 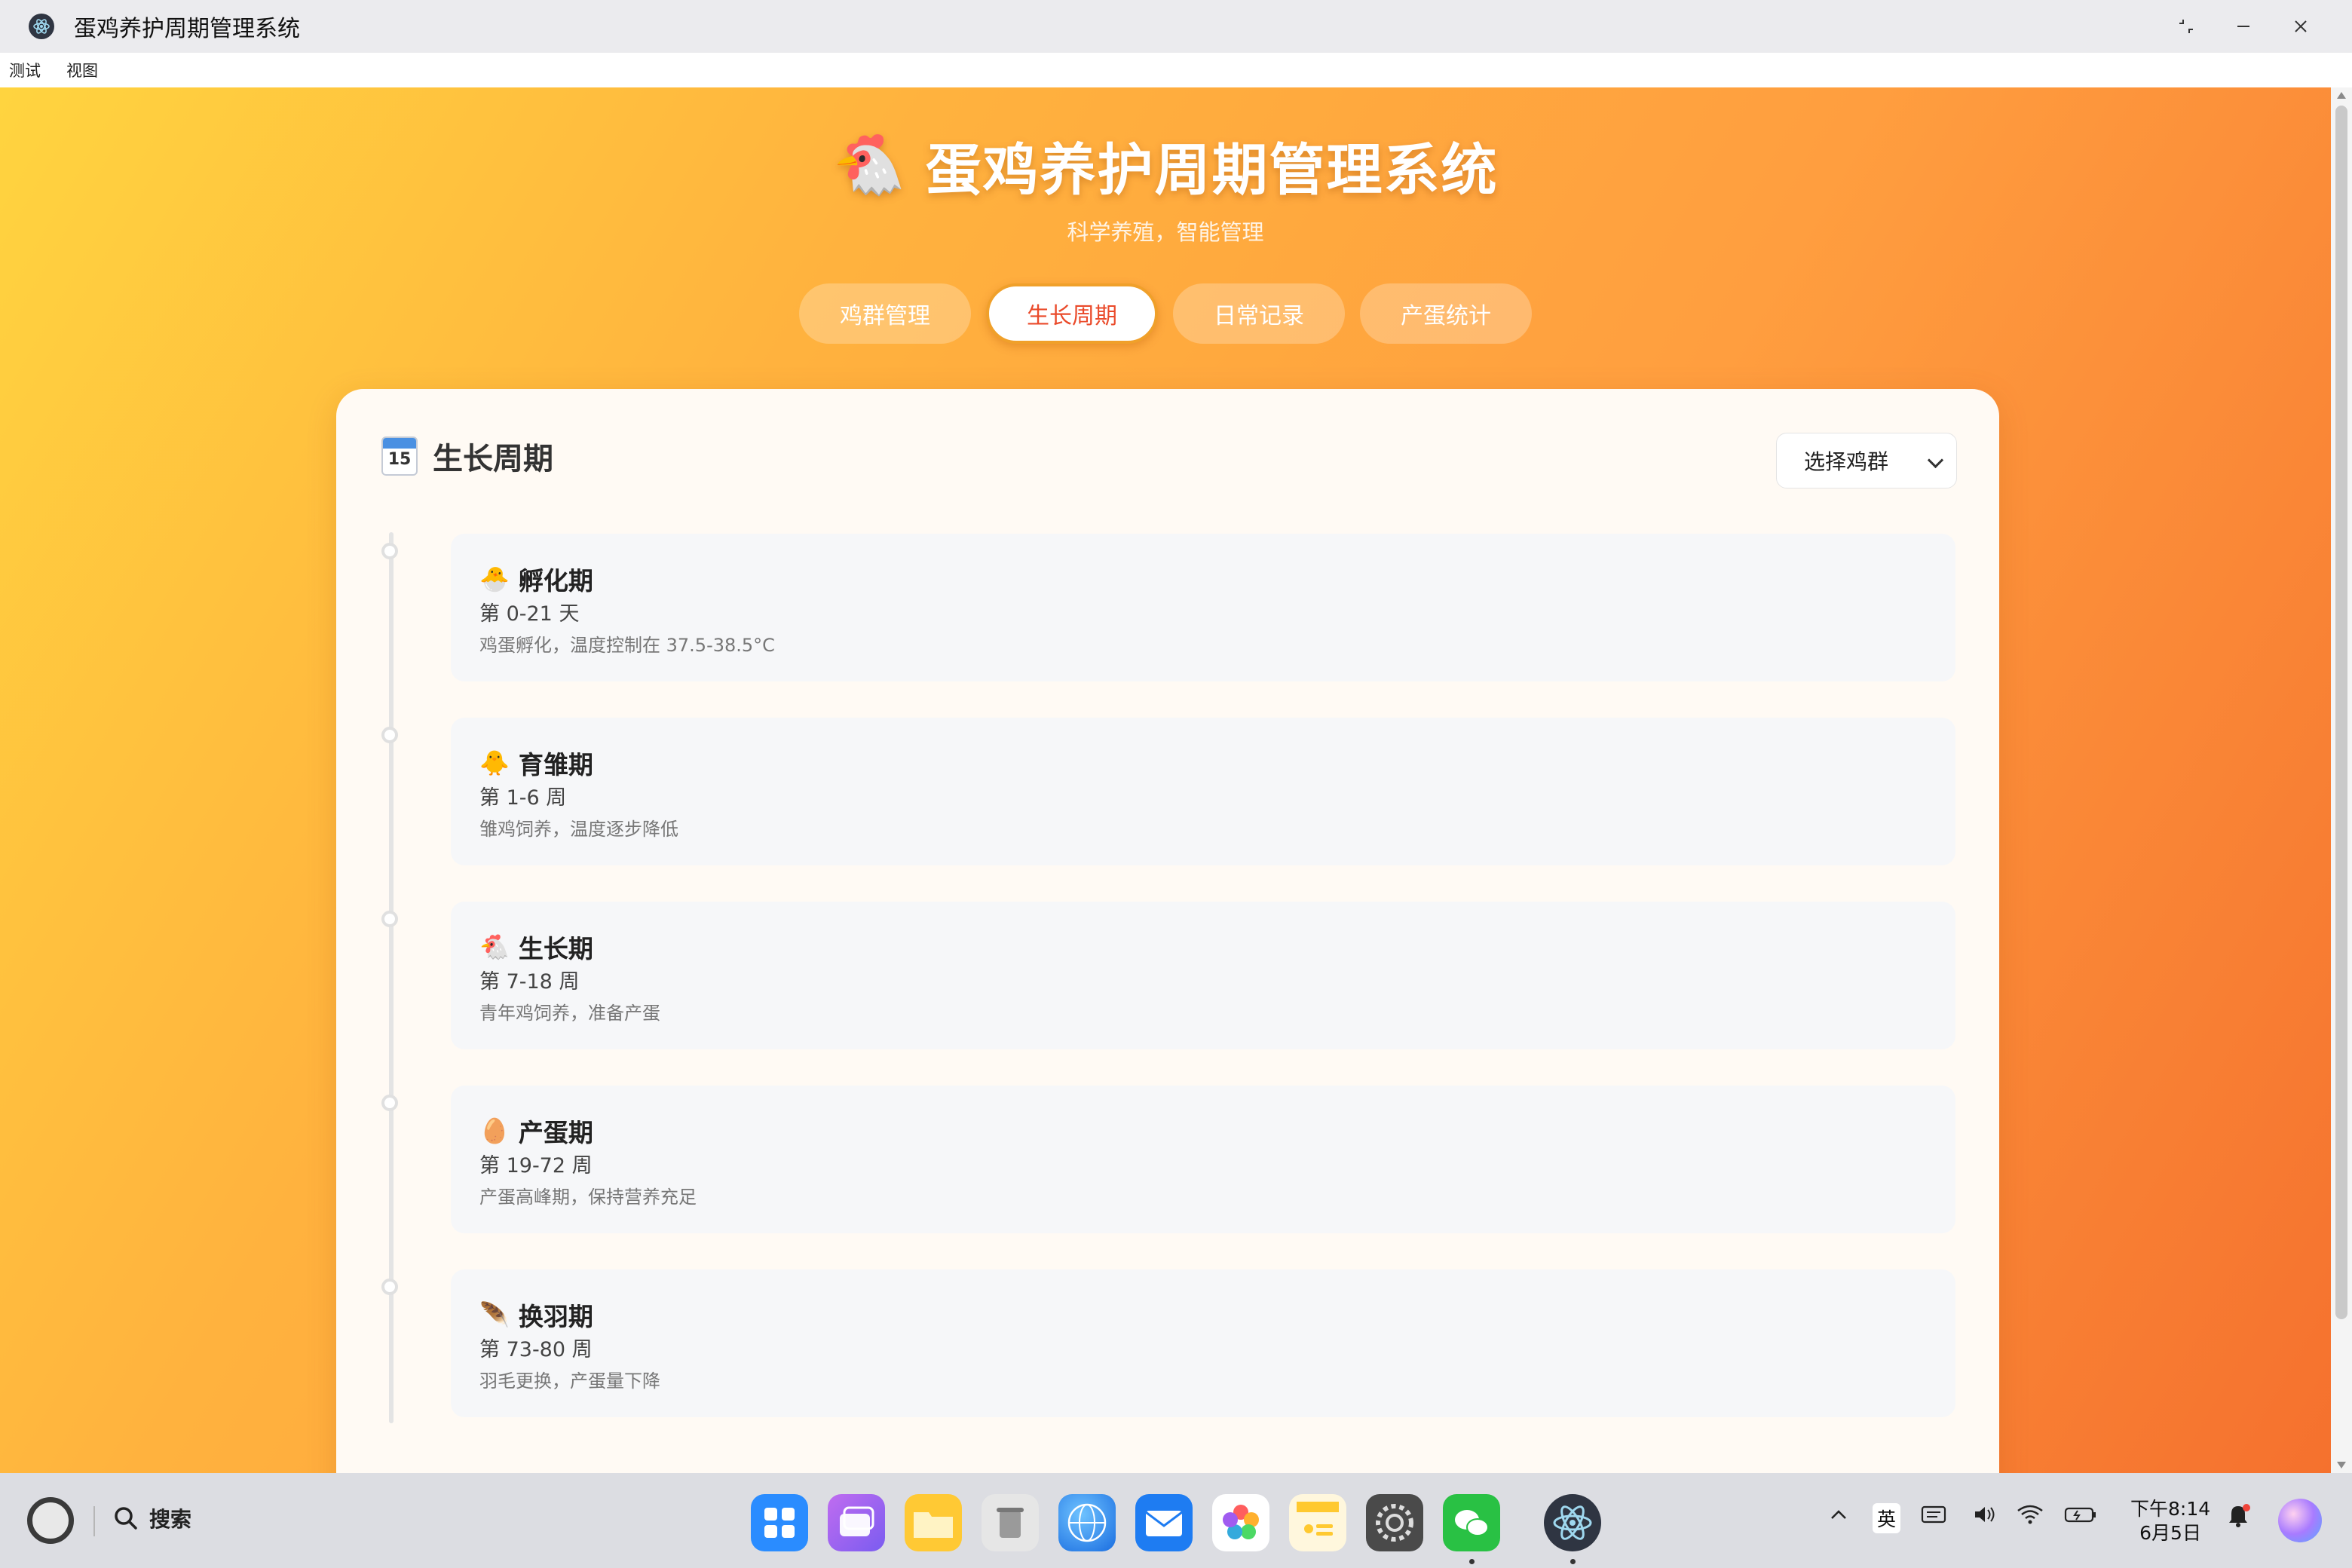 What do you see at coordinates (1471, 1522) in the screenshot?
I see `wechat-icon` at bounding box center [1471, 1522].